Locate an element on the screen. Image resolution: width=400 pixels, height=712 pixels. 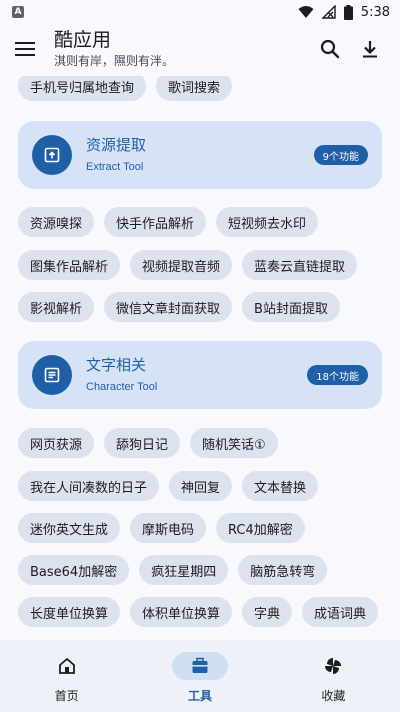
chip-human-days: 我在人间凑数的日子 is located at coordinates (89, 486).